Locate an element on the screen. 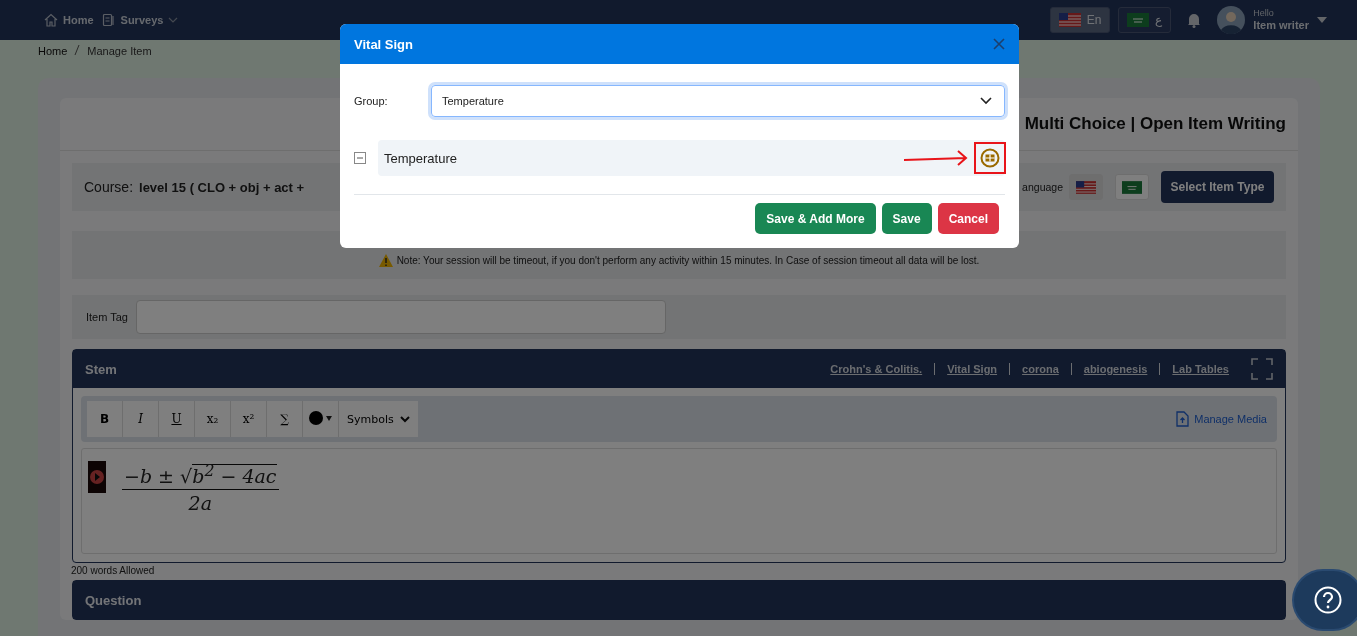 The width and height of the screenshot is (1357, 636). question-mark-icon is located at coordinates (1328, 600).